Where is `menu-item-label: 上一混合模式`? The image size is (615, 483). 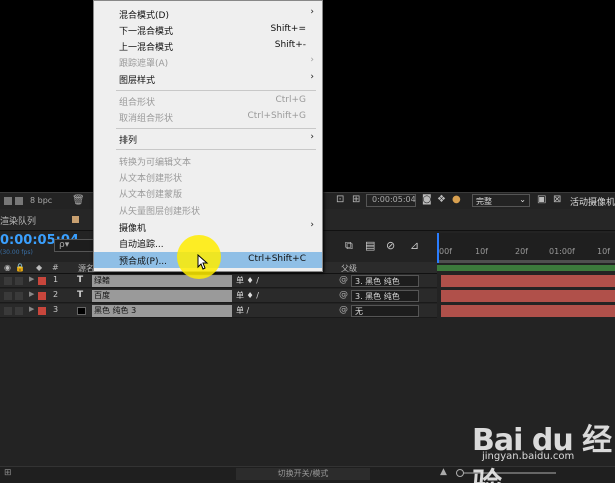 menu-item-label: 上一混合模式 is located at coordinates (146, 48).